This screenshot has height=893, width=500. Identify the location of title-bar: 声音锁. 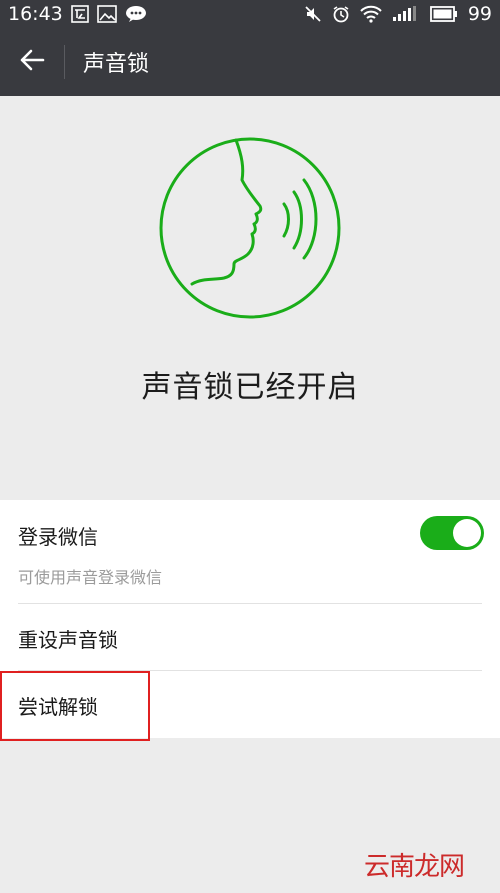
(250, 62).